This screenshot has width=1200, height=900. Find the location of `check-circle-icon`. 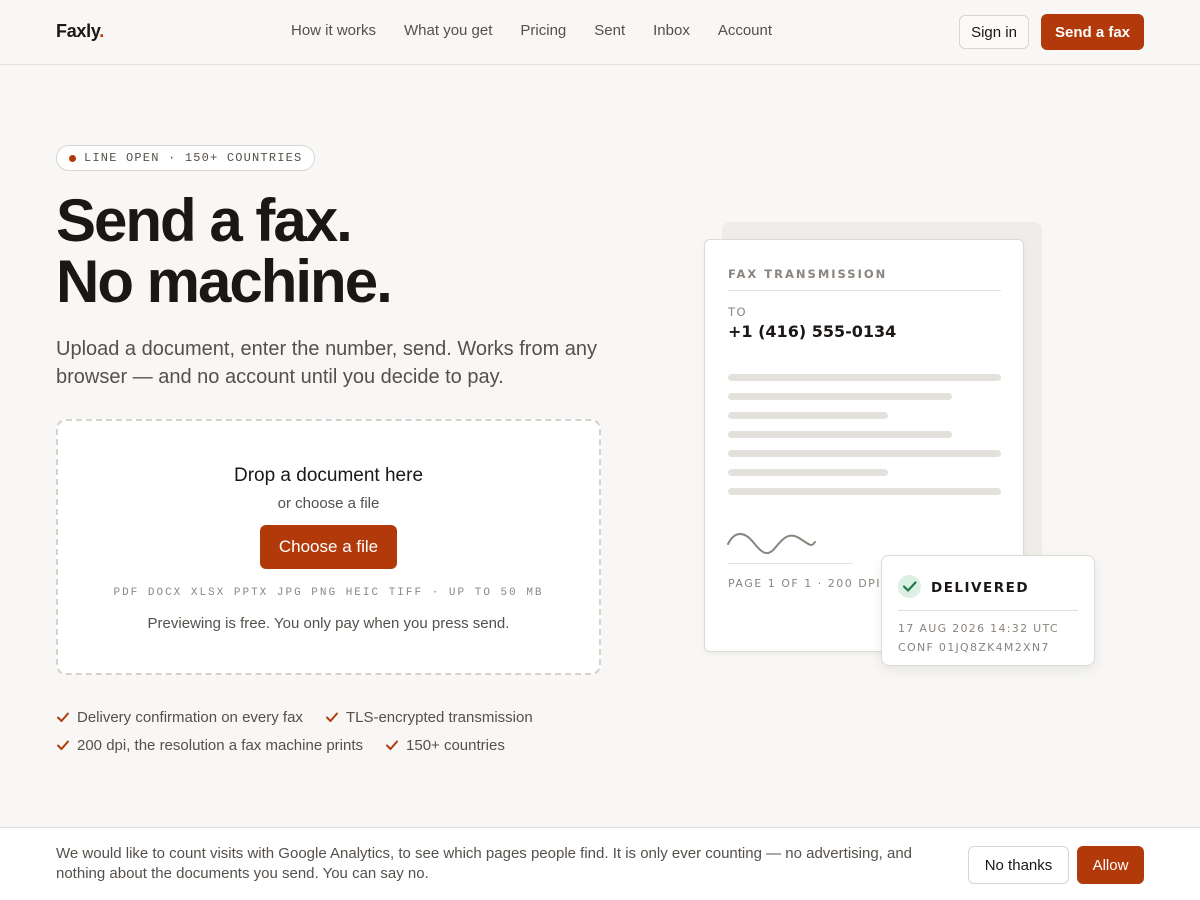

check-circle-icon is located at coordinates (909, 586).